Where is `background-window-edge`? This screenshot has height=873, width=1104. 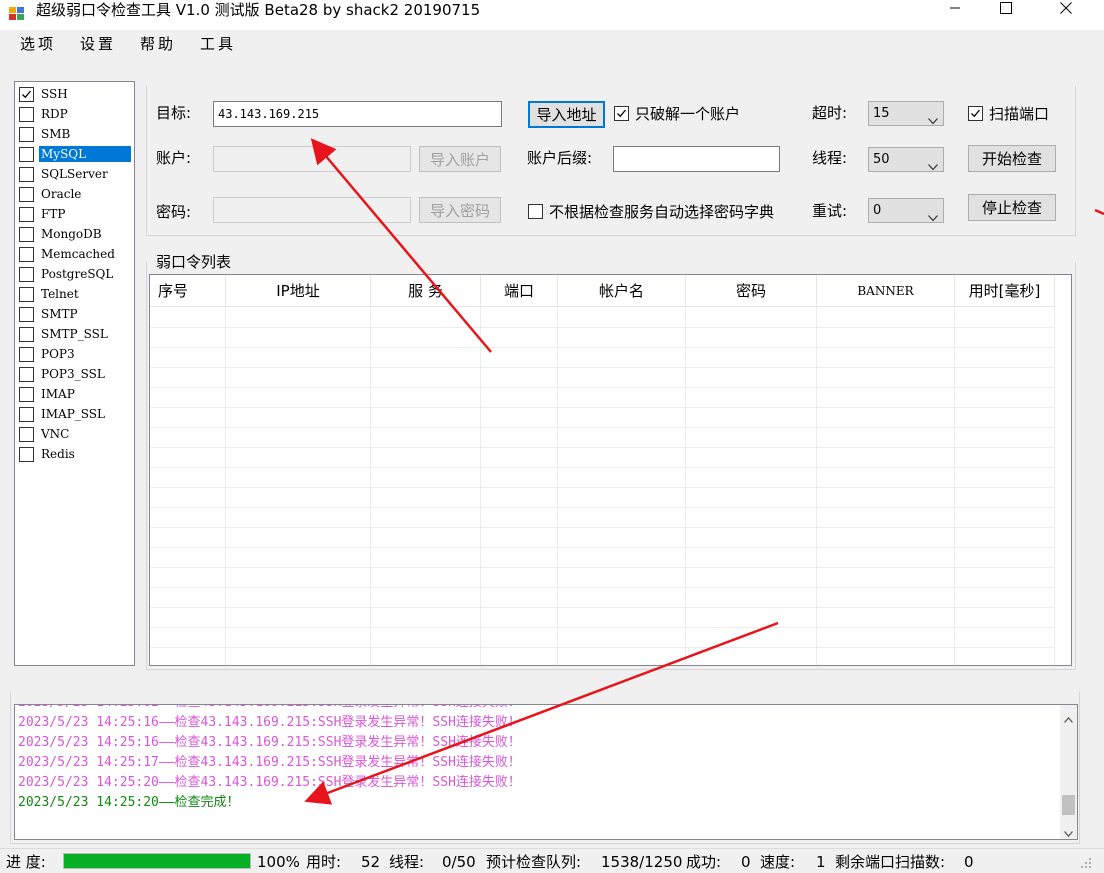
background-window-edge is located at coordinates (1098, 464).